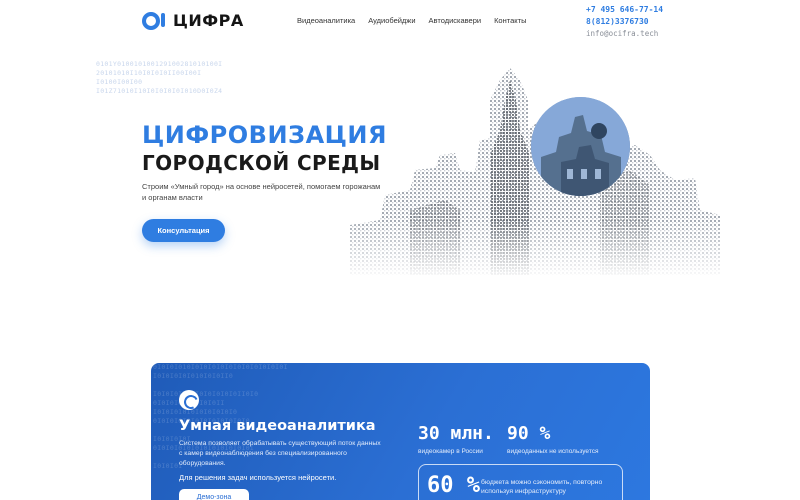 The height and width of the screenshot is (500, 800). I want to click on code-line: I0I0I0I0I0I0I0I0I0I0, so click(195, 412).